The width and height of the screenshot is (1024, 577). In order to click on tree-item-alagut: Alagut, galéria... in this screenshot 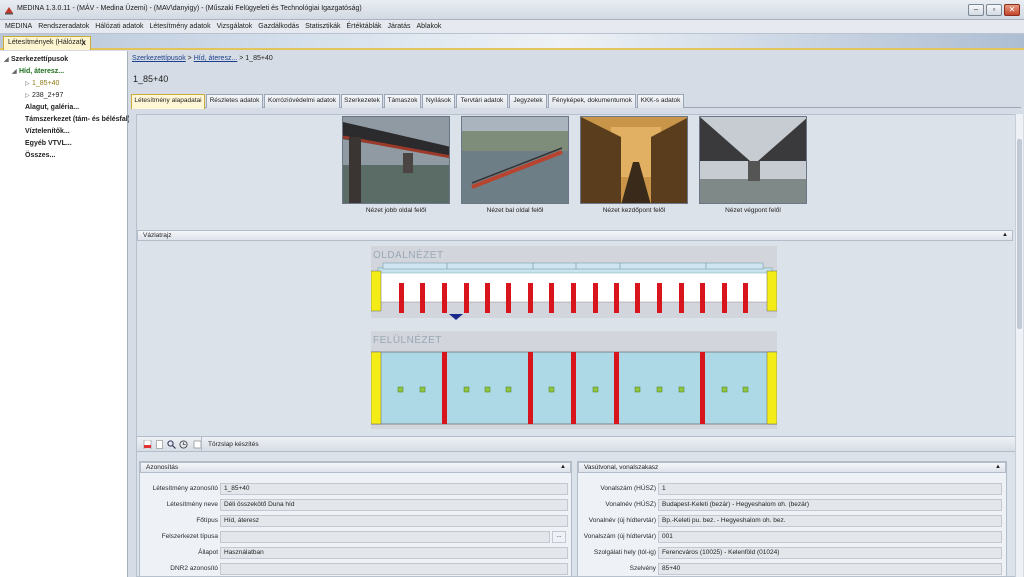, I will do `click(52, 107)`.